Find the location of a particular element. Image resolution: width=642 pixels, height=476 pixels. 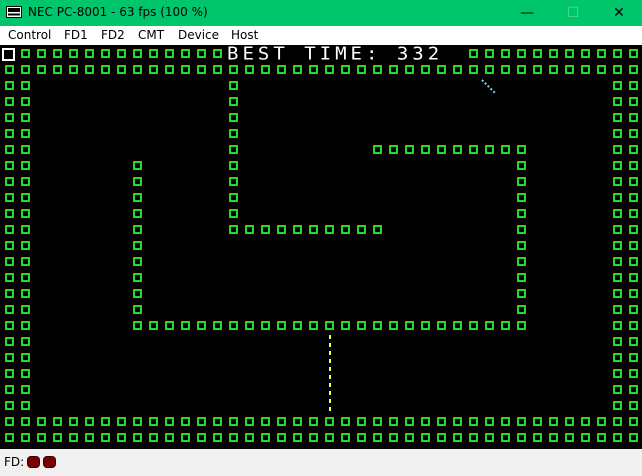

minimize-icon: — is located at coordinates (527, 13).